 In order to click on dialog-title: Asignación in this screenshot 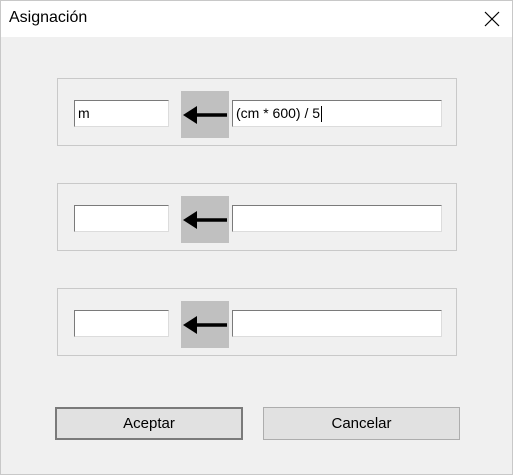, I will do `click(48, 17)`.